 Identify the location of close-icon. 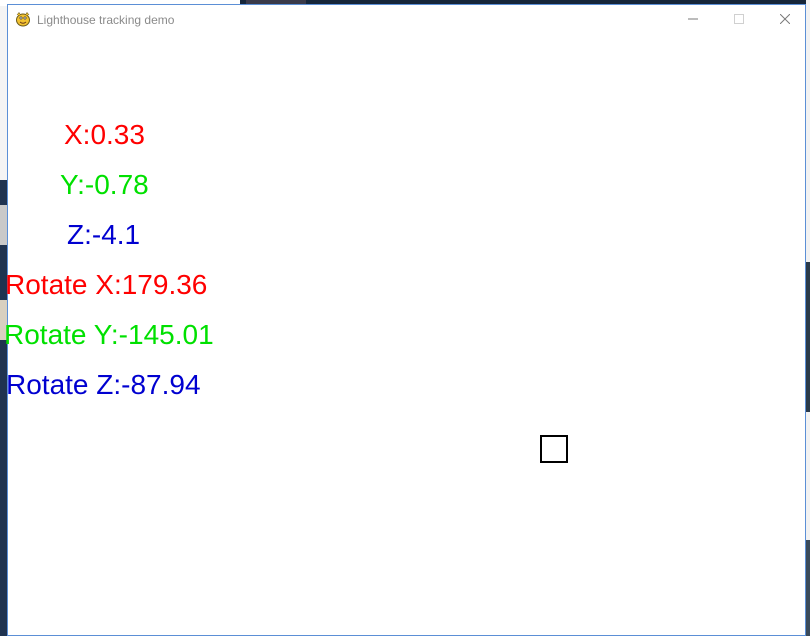
(785, 20).